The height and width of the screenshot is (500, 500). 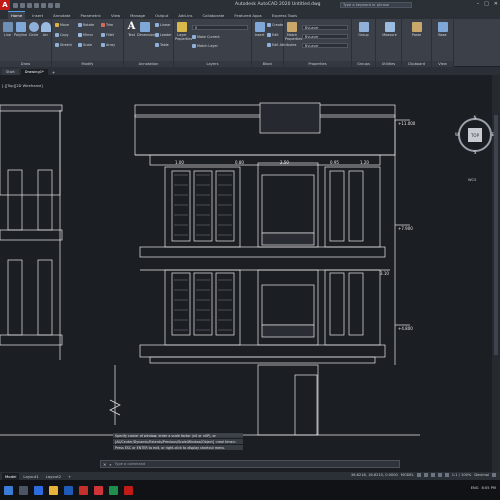 I want to click on window-controls: – □ ✕, so click(x=487, y=4).